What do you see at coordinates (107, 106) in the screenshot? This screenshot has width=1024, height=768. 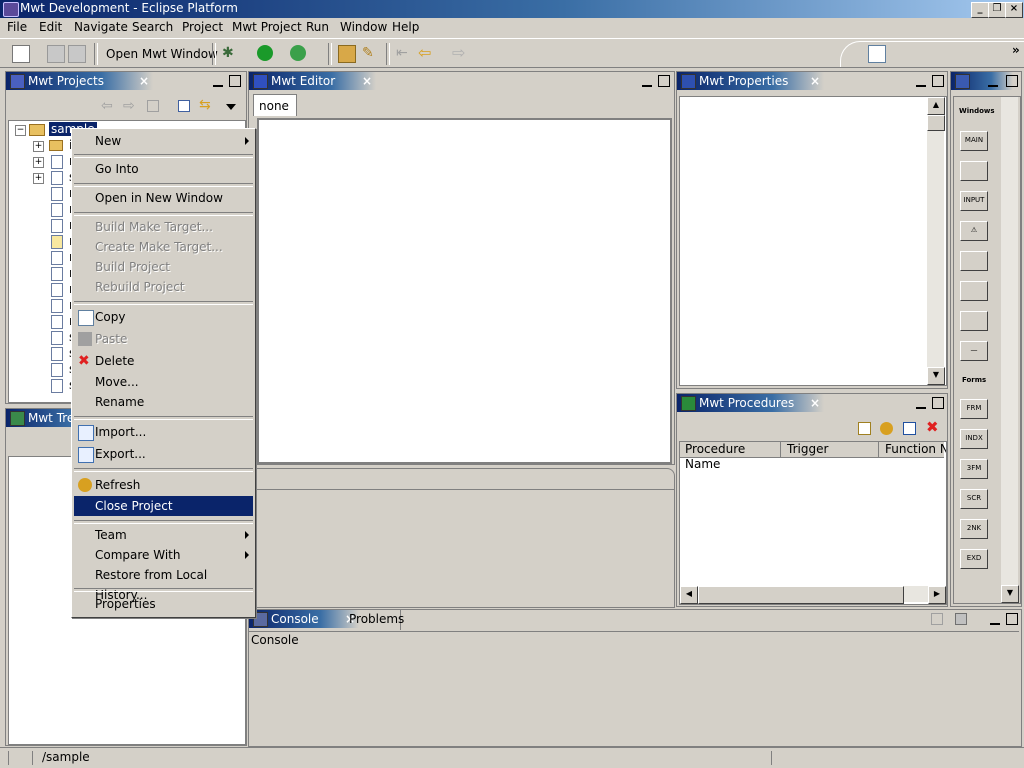 I see `back-icon: ⇦` at bounding box center [107, 106].